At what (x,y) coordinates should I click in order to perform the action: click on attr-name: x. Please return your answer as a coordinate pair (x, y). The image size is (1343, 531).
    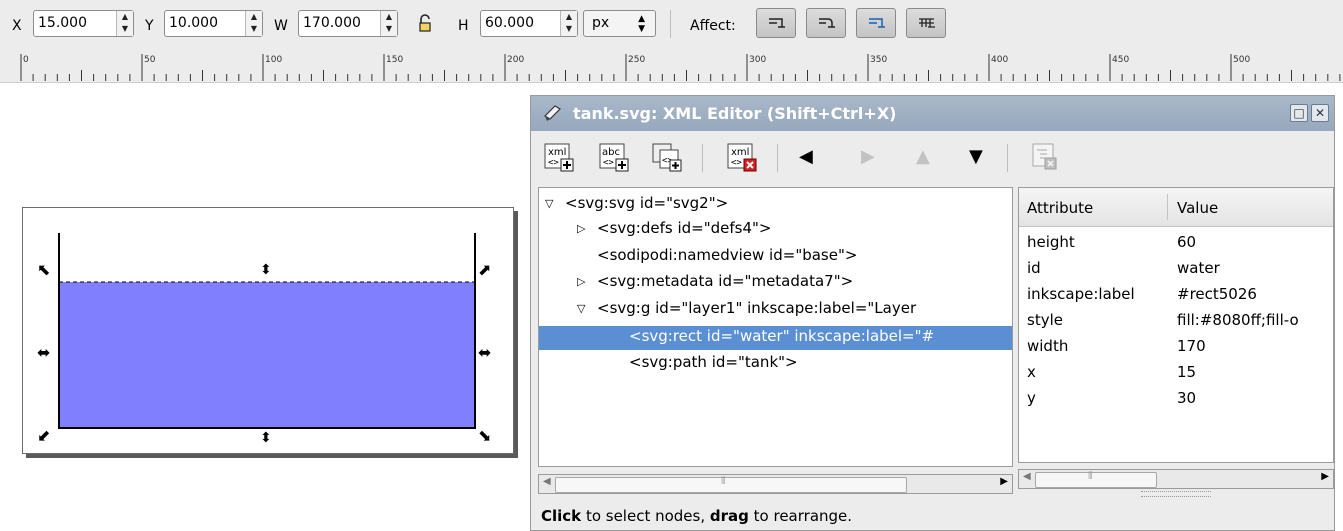
    Looking at the image, I should click on (1031, 372).